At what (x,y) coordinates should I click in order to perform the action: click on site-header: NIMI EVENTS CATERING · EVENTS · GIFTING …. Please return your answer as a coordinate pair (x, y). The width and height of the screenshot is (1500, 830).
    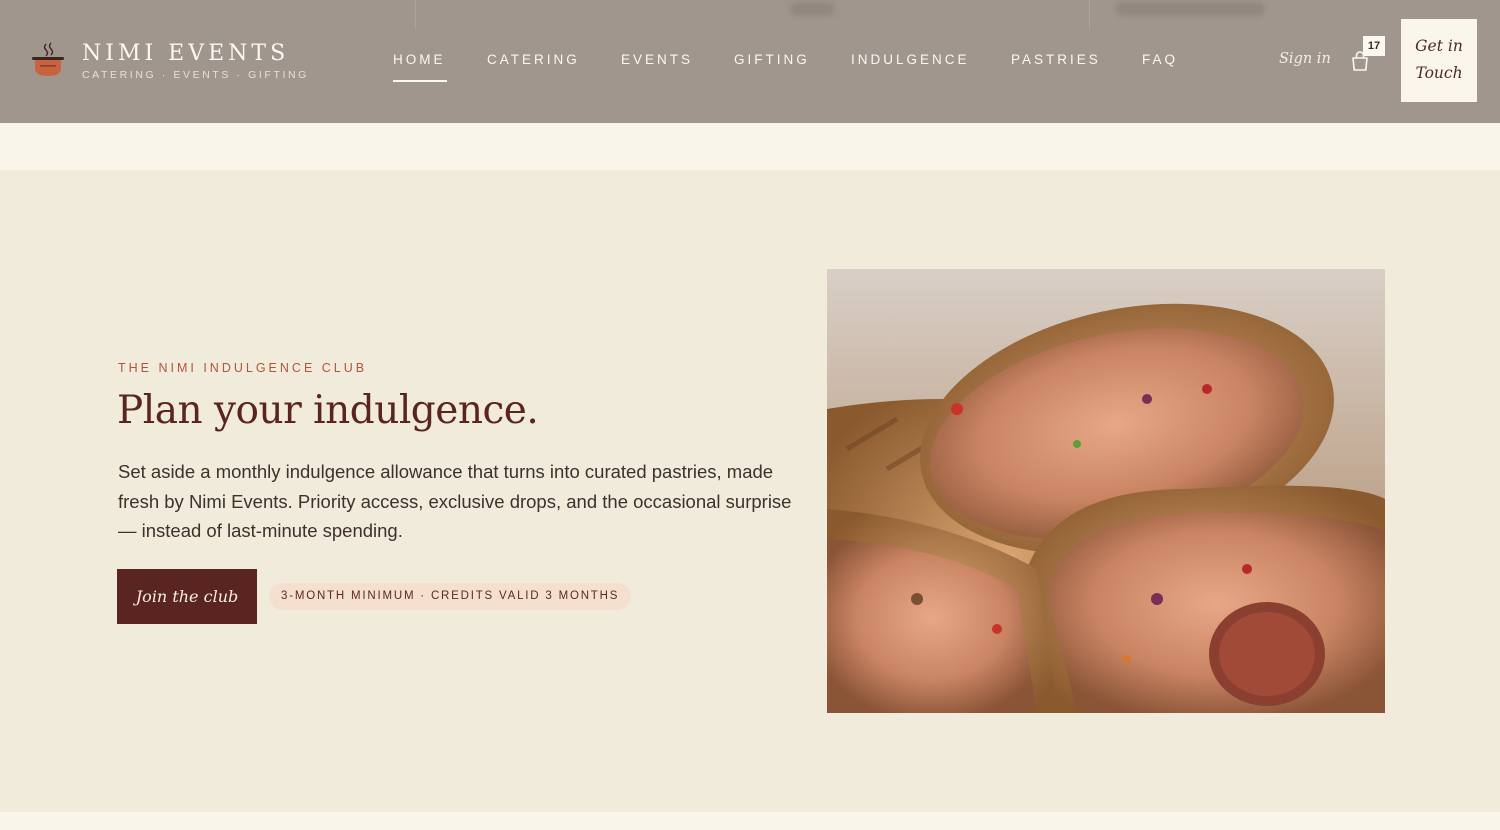
    Looking at the image, I should click on (750, 61).